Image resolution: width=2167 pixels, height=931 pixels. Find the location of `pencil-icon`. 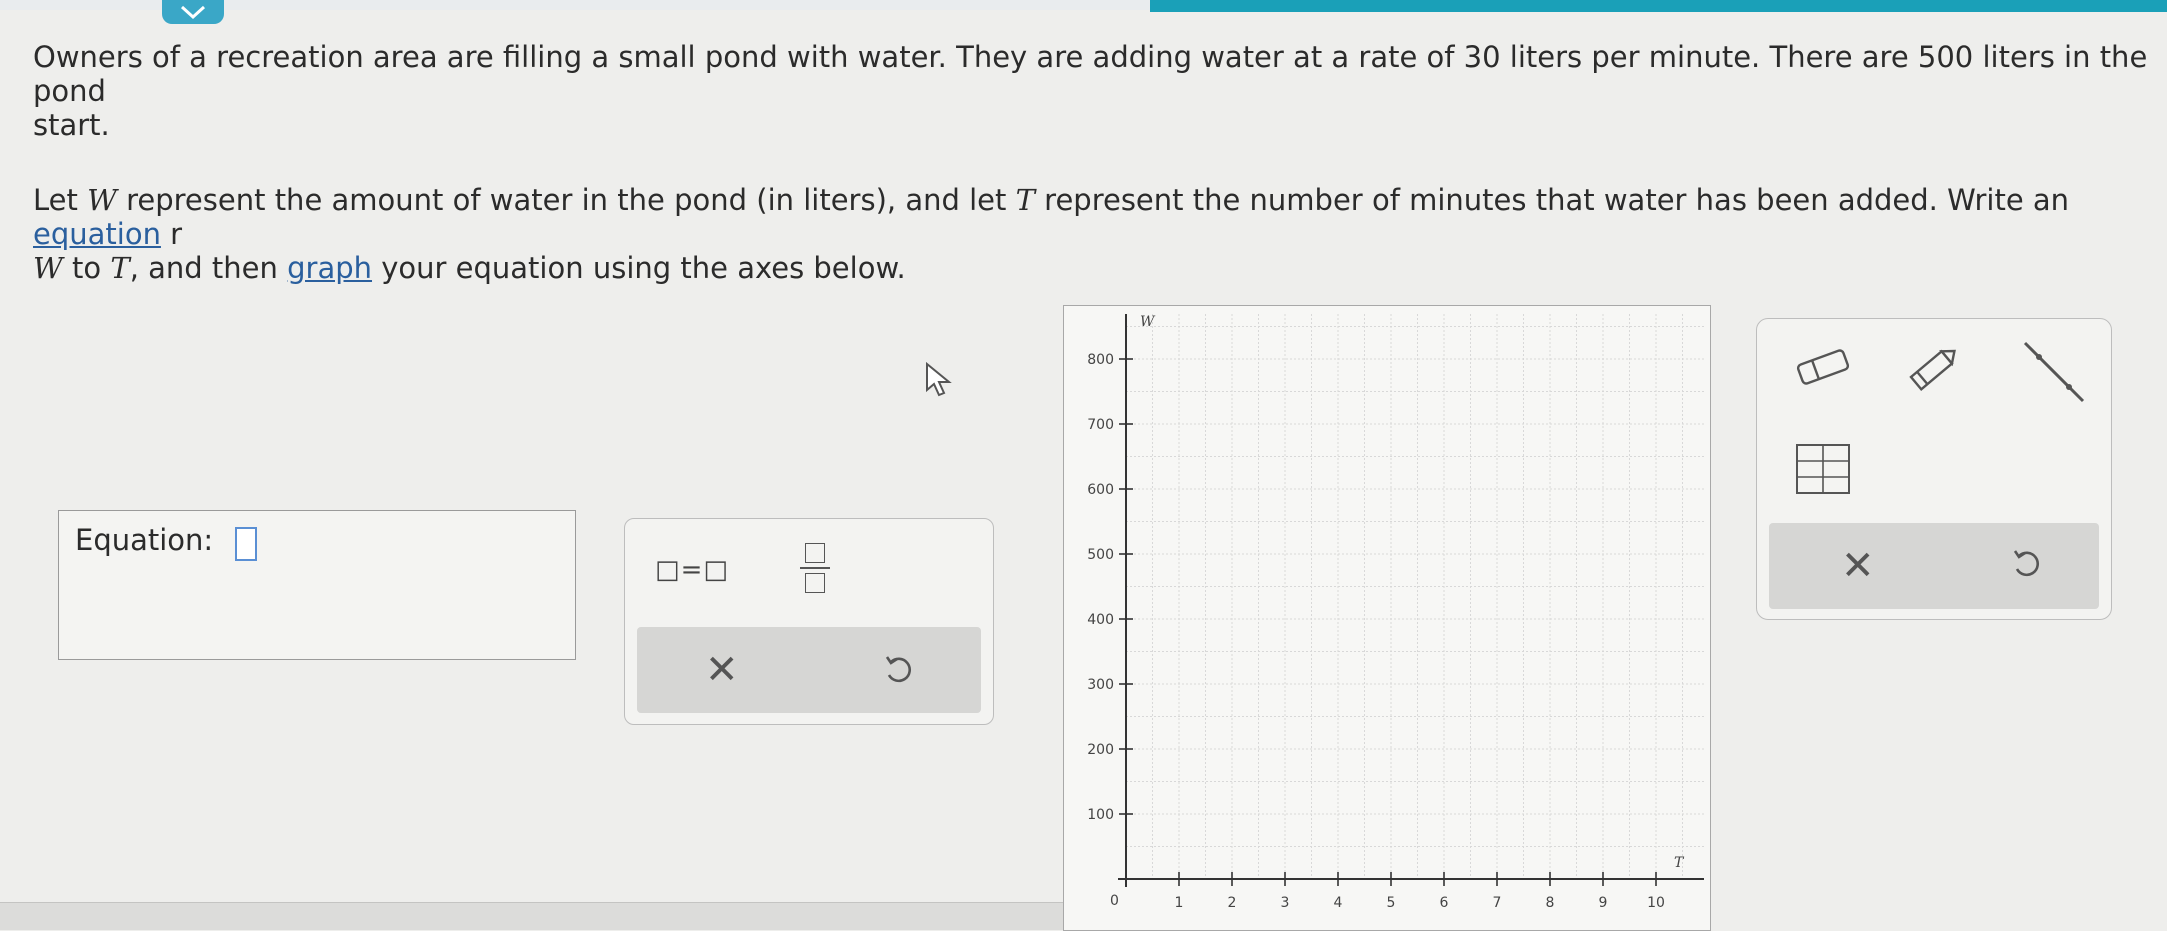

pencil-icon is located at coordinates (1932, 370).